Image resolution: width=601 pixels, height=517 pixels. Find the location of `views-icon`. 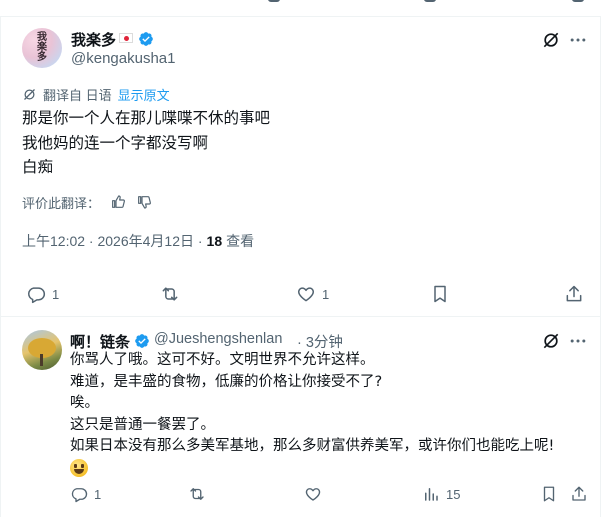

views-icon is located at coordinates (431, 494).